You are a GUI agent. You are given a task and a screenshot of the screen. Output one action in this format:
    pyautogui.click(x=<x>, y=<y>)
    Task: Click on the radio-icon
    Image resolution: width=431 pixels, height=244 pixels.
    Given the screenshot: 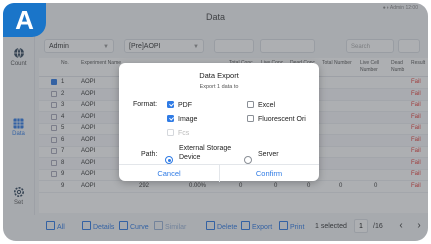 What is the action you would take?
    pyautogui.click(x=248, y=160)
    